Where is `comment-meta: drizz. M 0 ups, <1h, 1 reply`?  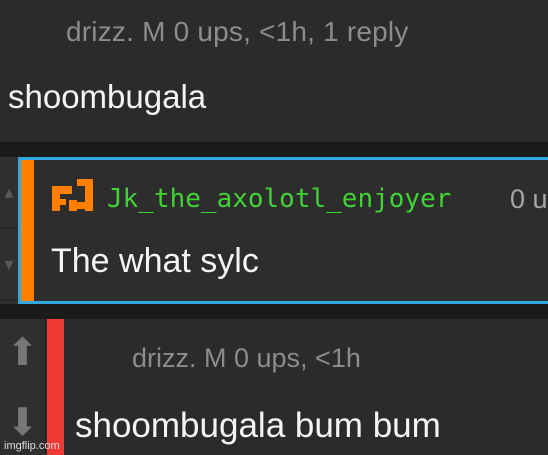
comment-meta: drizz. M 0 ups, <1h, 1 reply is located at coordinates (237, 32).